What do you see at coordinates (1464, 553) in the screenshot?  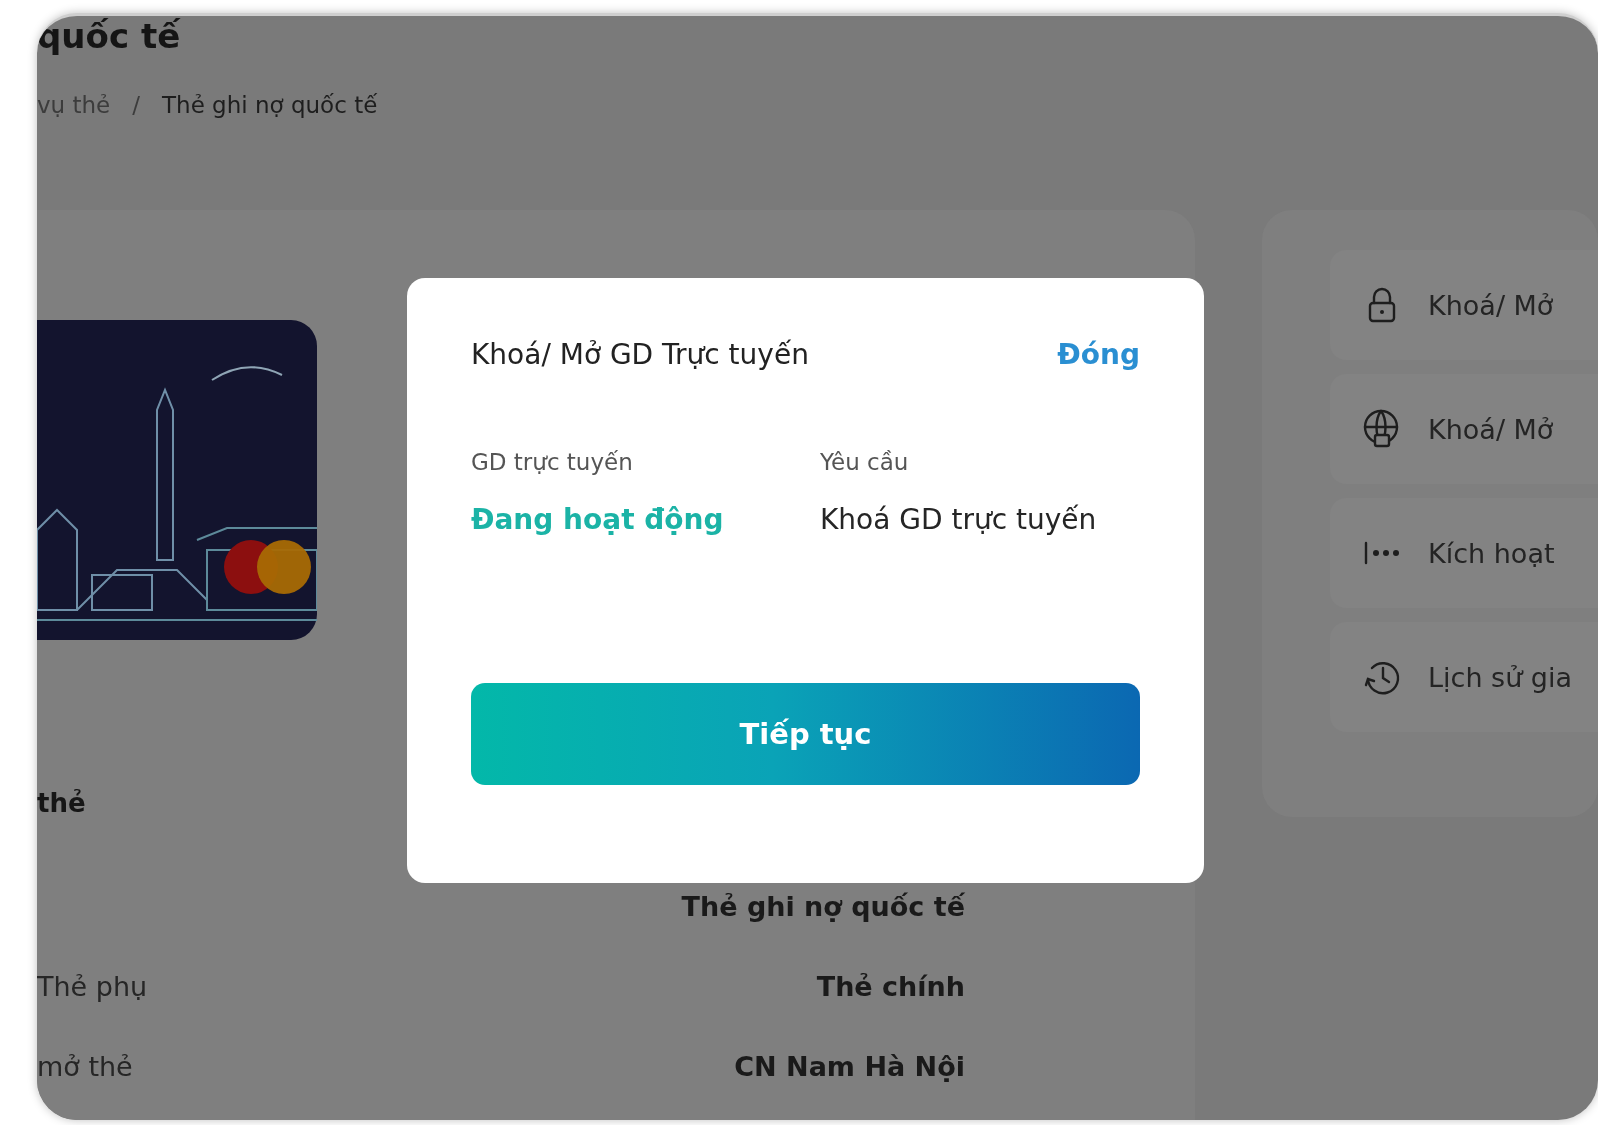 I see `action-item: Kích hoạt` at bounding box center [1464, 553].